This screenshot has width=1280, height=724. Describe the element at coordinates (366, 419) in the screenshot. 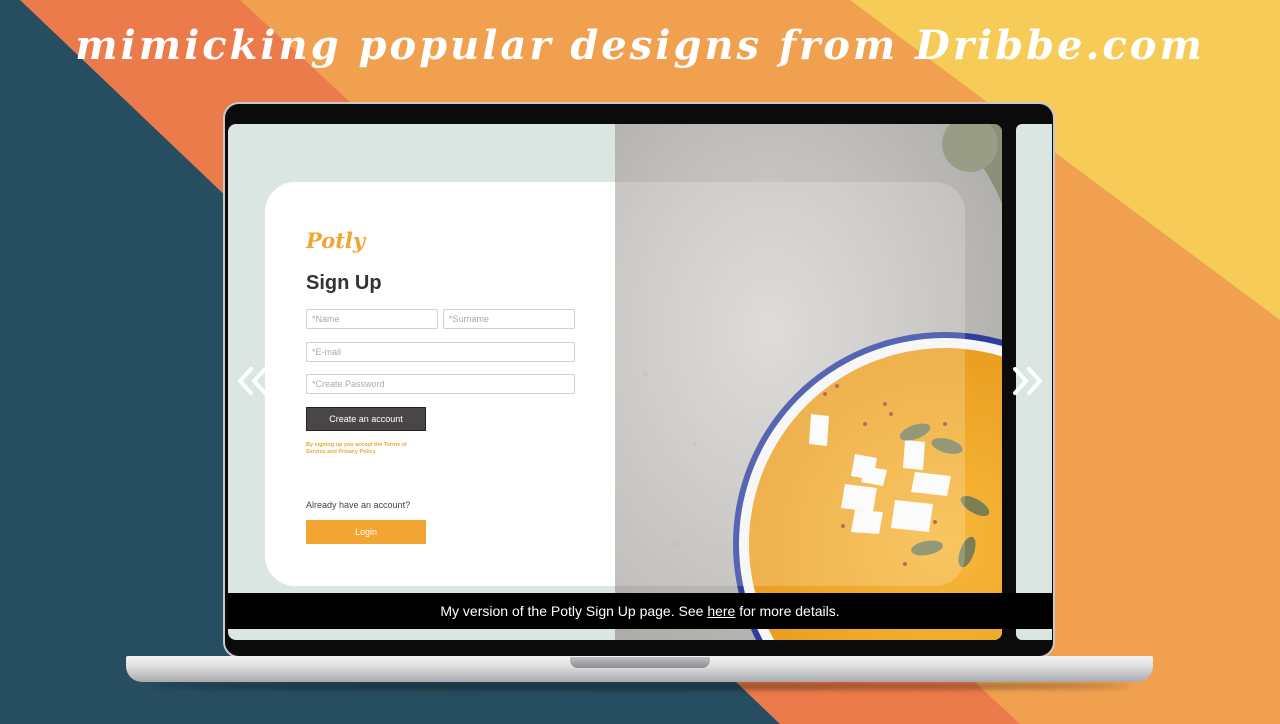

I see `create-account-button: Create an account` at that location.